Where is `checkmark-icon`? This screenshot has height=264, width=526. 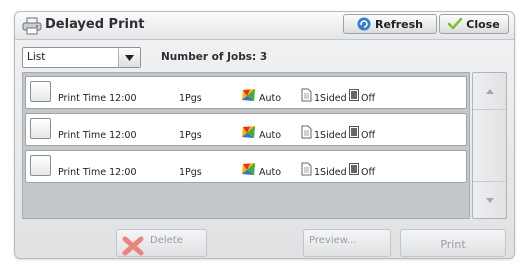
checkmark-icon is located at coordinates (455, 24).